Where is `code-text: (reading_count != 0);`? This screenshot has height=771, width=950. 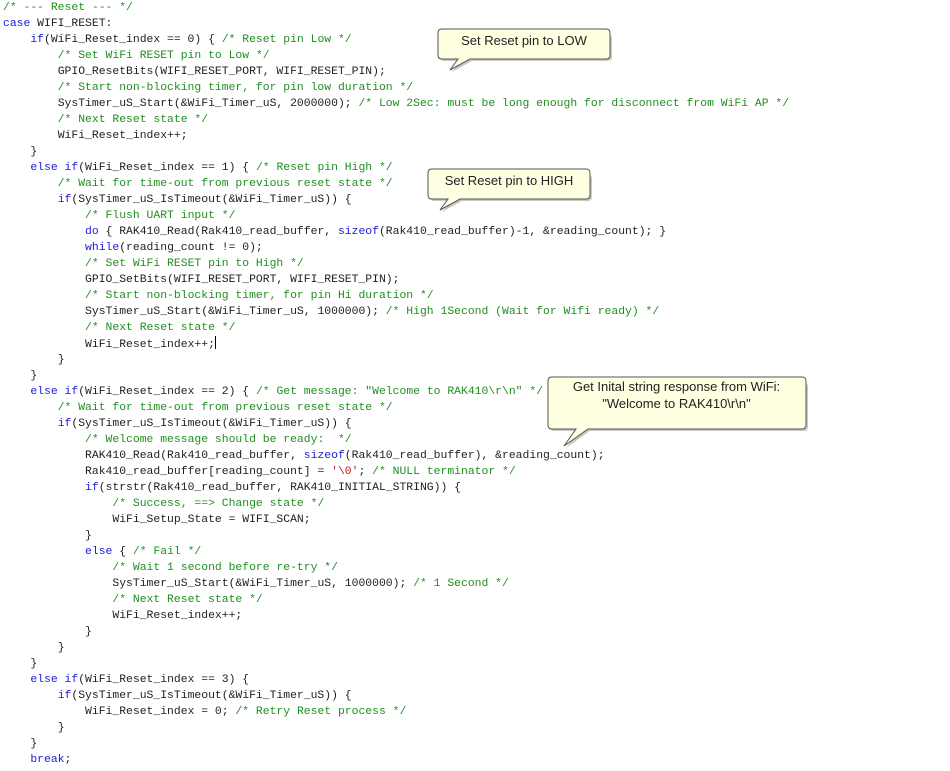 code-text: (reading_count != 0); is located at coordinates (191, 248).